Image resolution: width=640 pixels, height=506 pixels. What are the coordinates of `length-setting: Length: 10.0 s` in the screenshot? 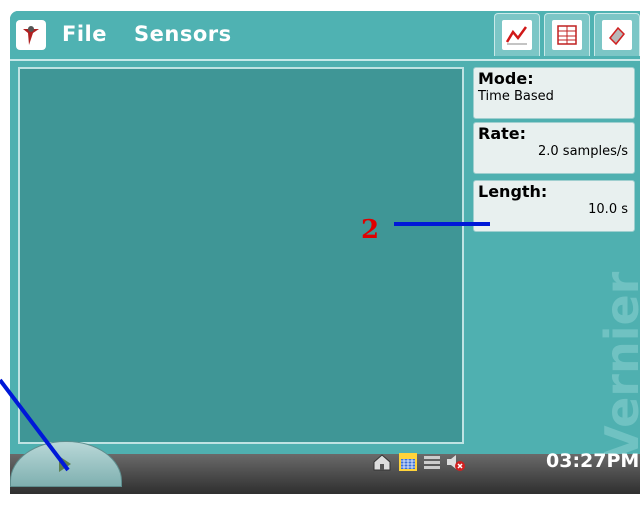 It's located at (554, 206).